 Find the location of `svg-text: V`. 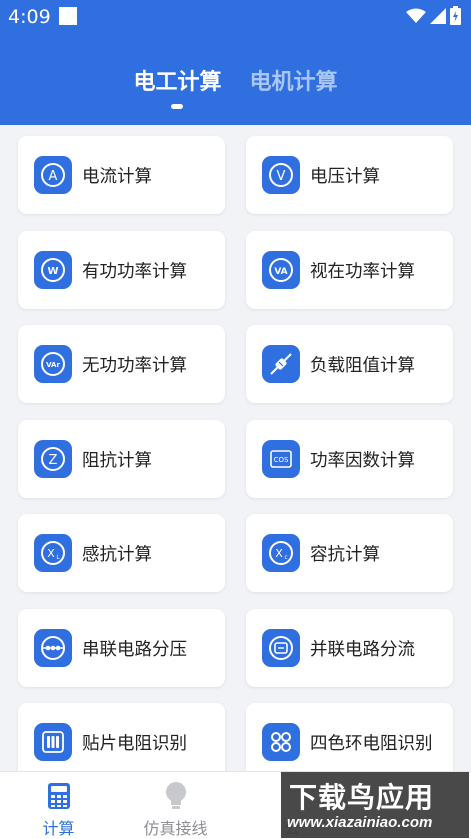

svg-text: V is located at coordinates (281, 176).